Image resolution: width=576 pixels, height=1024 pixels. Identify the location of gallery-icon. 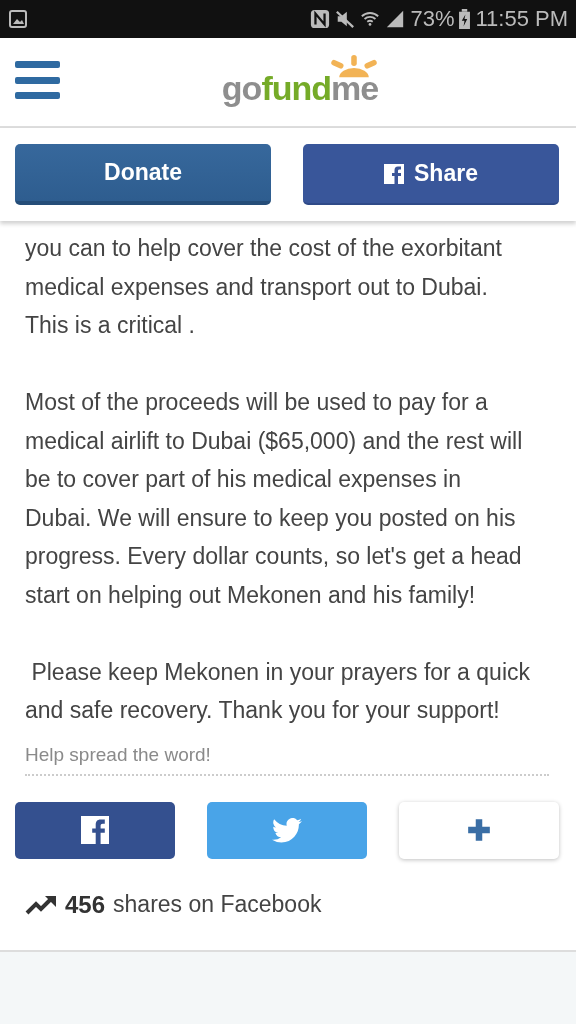
(18, 19).